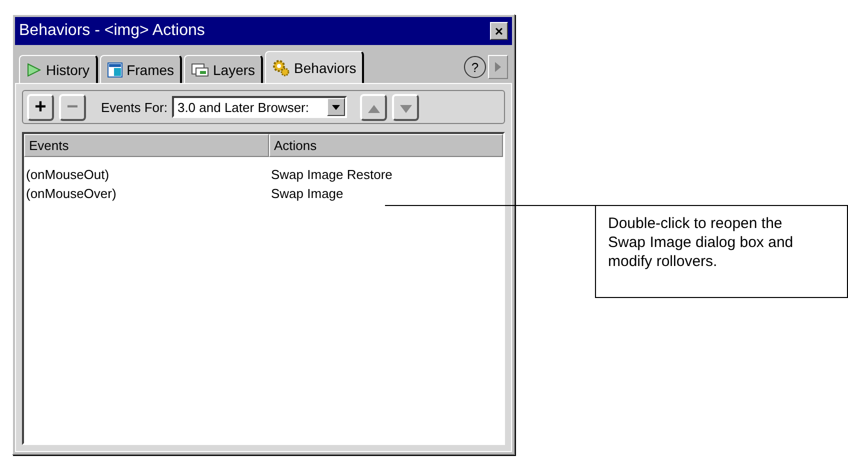  I want to click on move-down-button, so click(406, 107).